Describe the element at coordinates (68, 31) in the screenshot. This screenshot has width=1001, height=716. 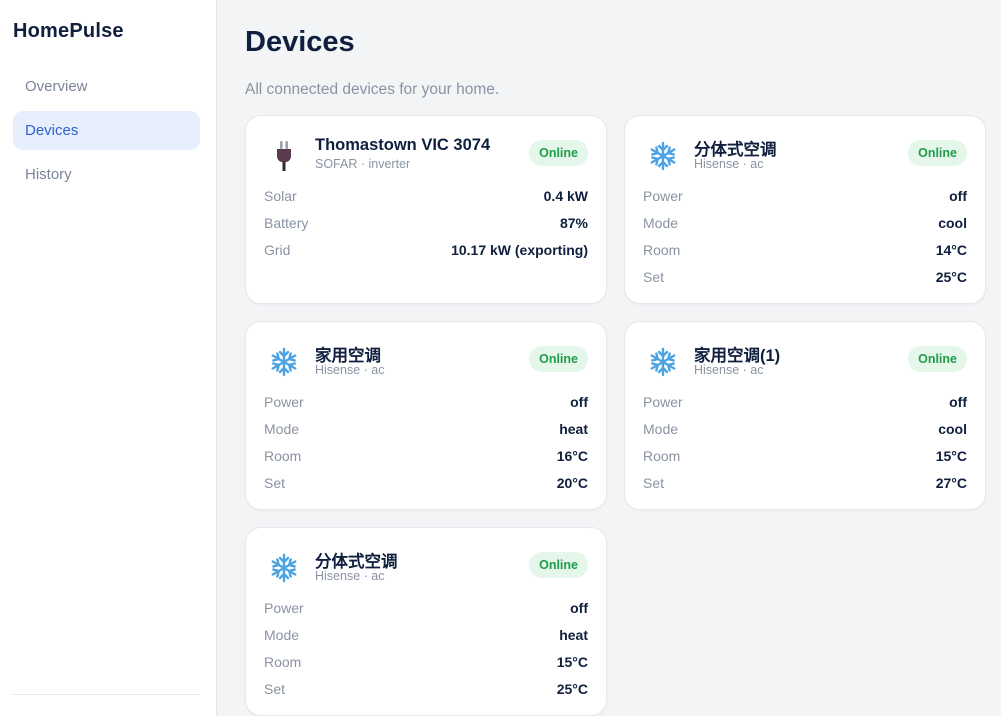
I see `app-logo-text: HomePulse` at that location.